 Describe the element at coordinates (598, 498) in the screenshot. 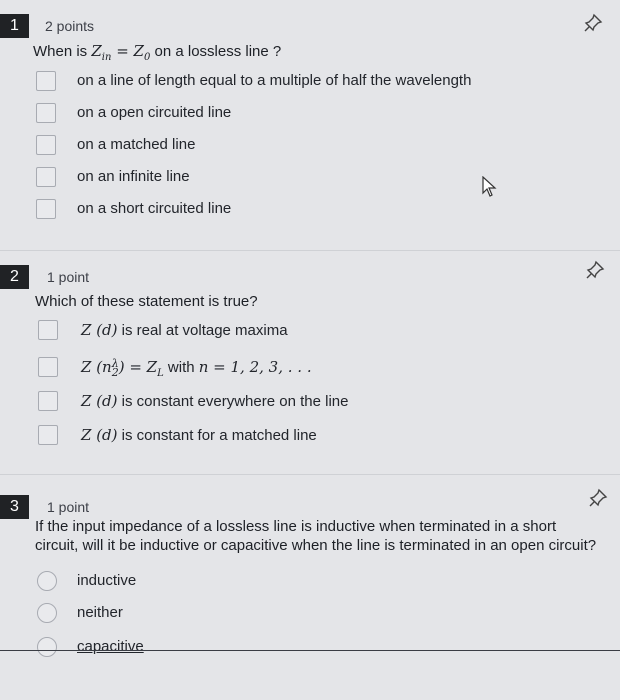

I see `pin-icon` at that location.